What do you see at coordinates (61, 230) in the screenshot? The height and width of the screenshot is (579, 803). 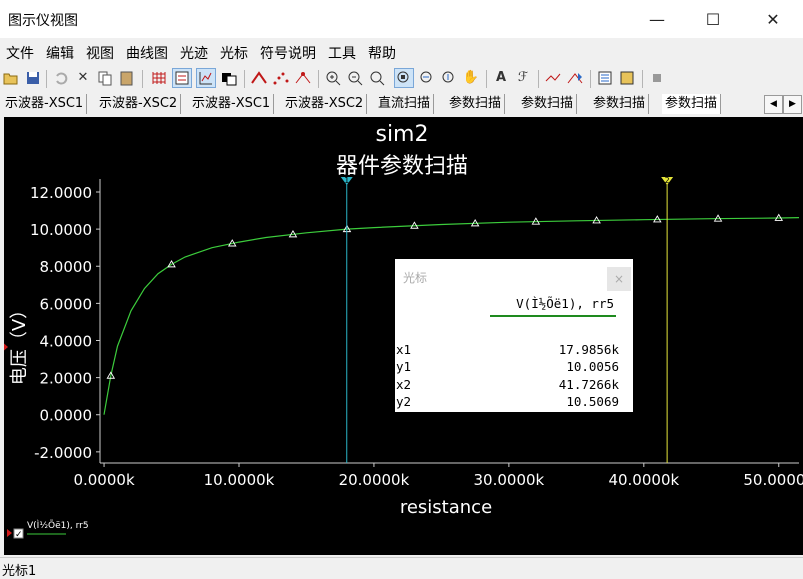 I see `y-tick-label: 10.0000` at bounding box center [61, 230].